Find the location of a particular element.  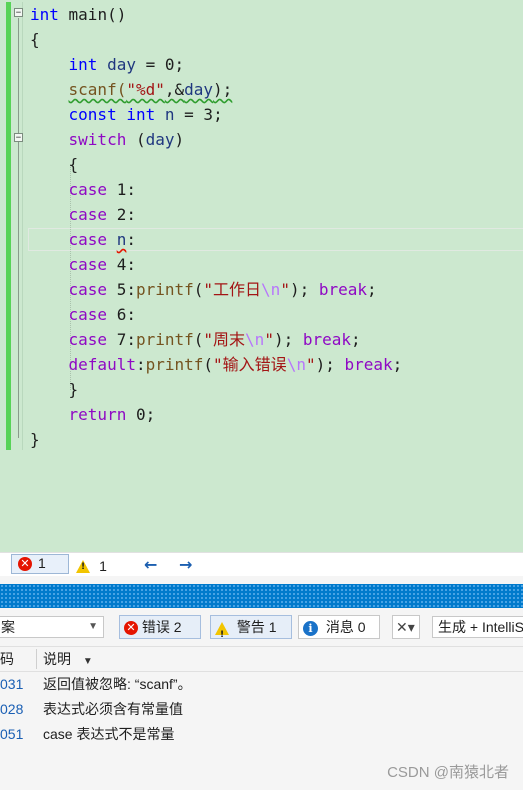

filter-clear-icon: ✕▾ is located at coordinates (405, 628).